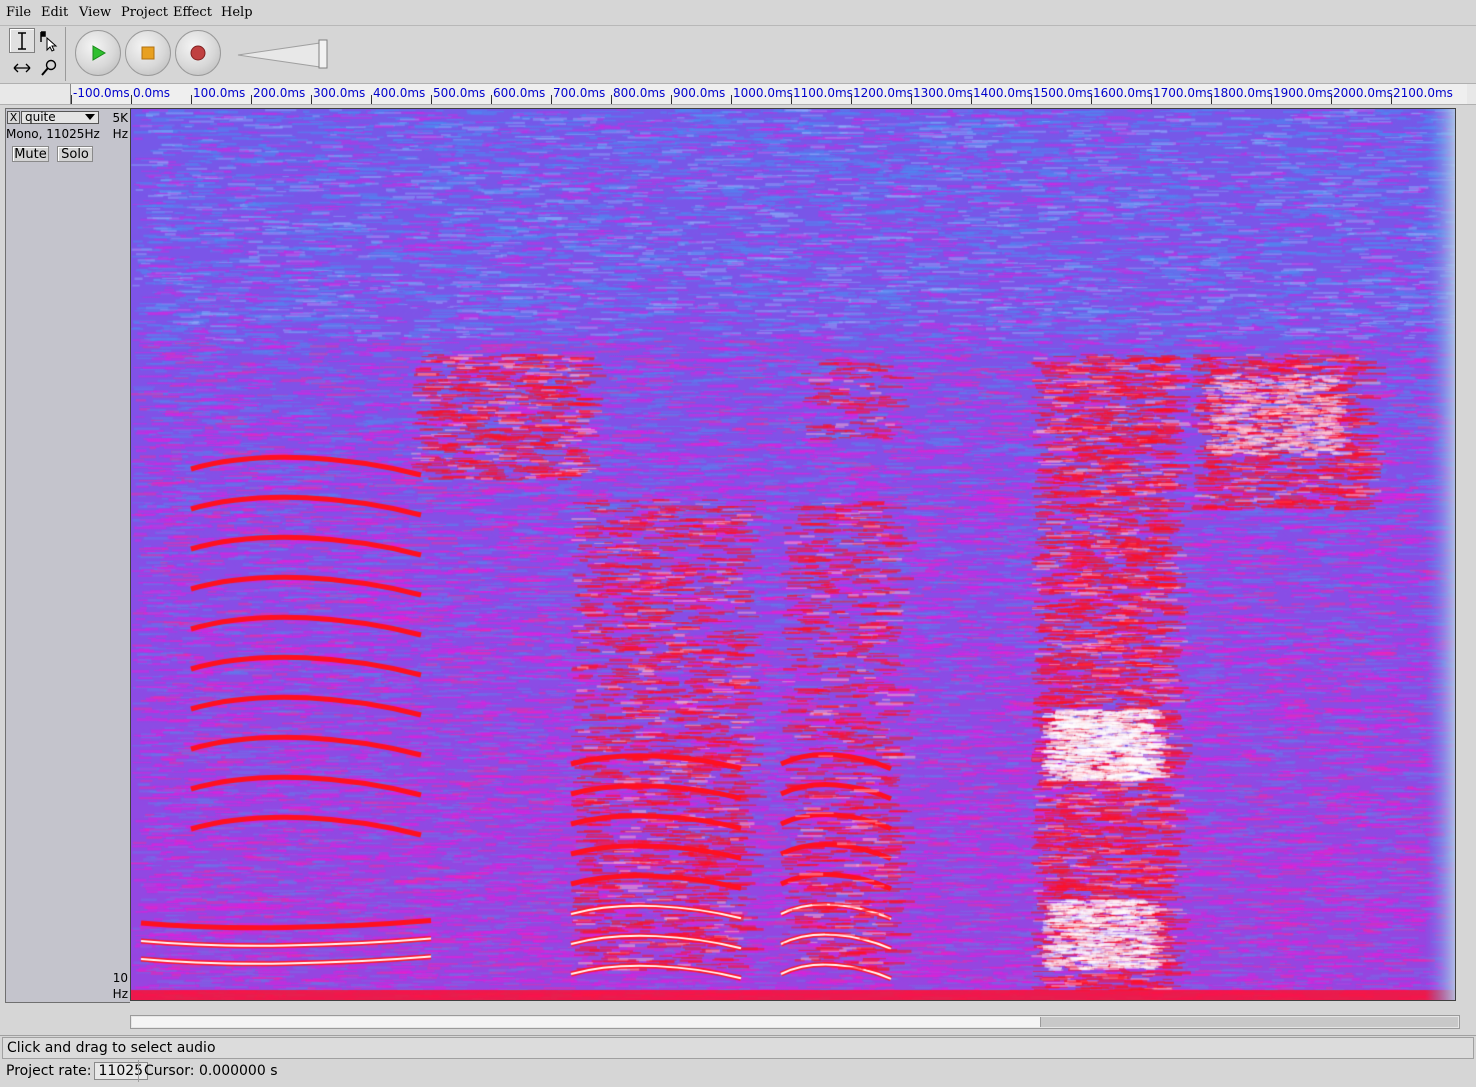  What do you see at coordinates (120, 118) in the screenshot?
I see `frequency-max-value: 5K` at bounding box center [120, 118].